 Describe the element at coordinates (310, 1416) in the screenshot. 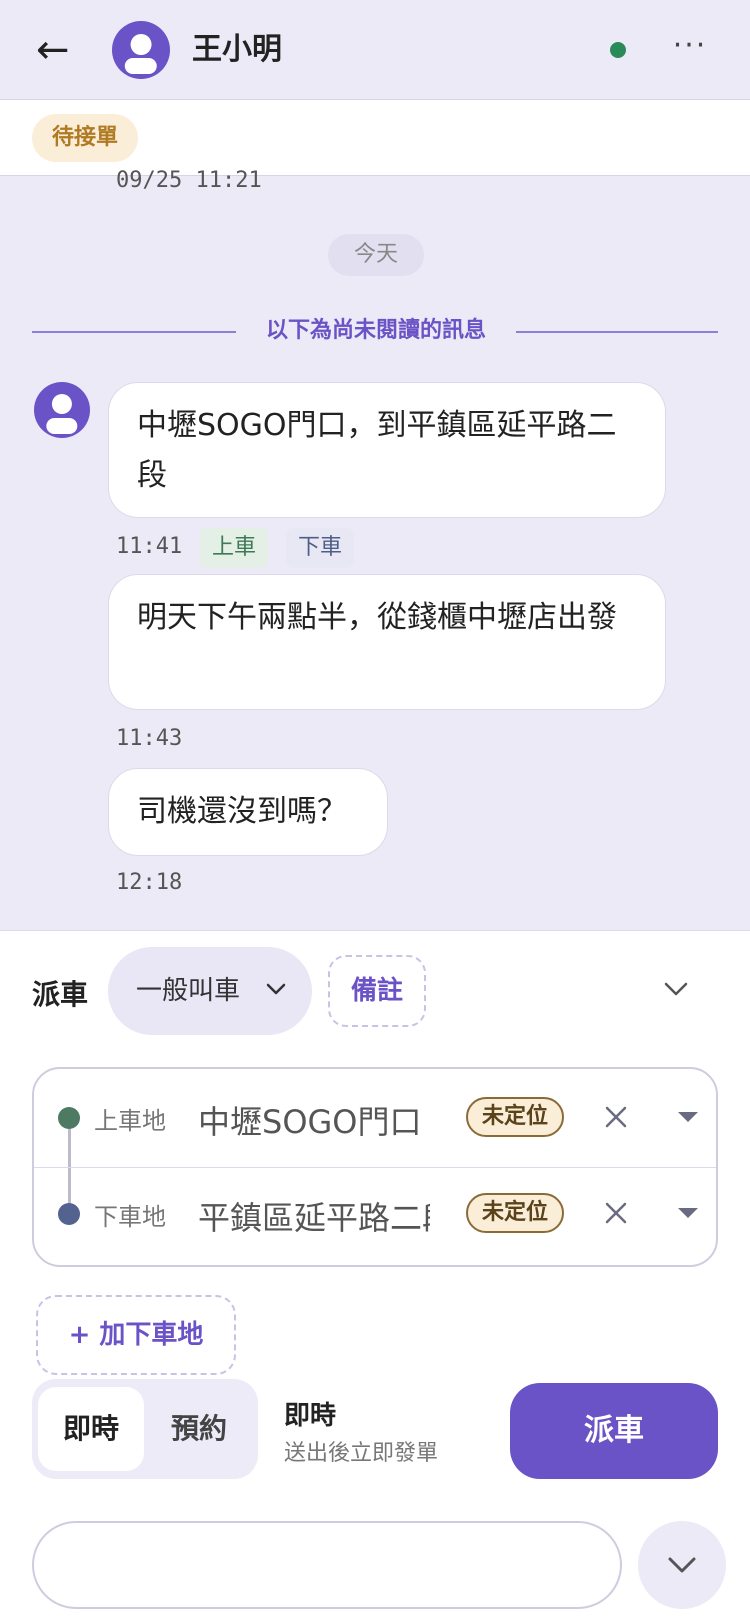

I see `mode-title: 即時` at that location.